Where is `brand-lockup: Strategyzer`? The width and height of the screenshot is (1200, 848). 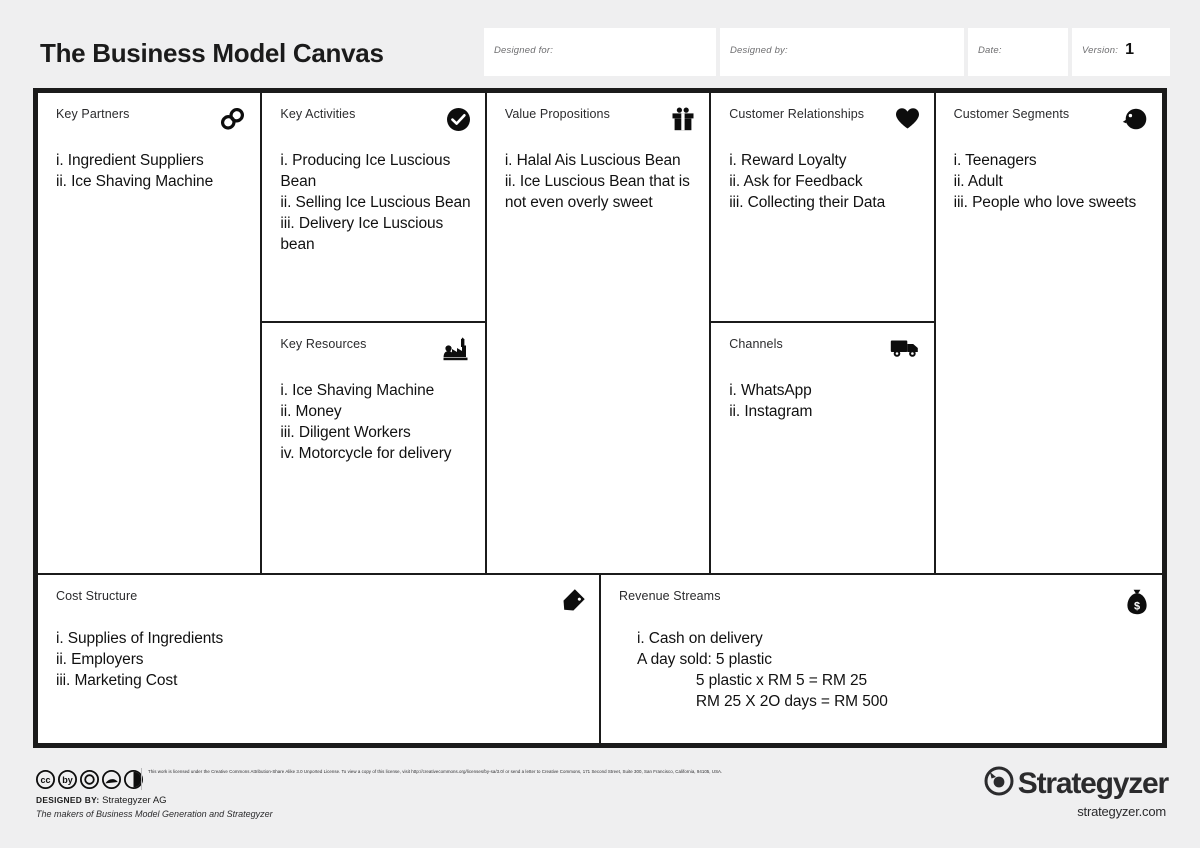
brand-lockup: Strategyzer is located at coordinates (1076, 783).